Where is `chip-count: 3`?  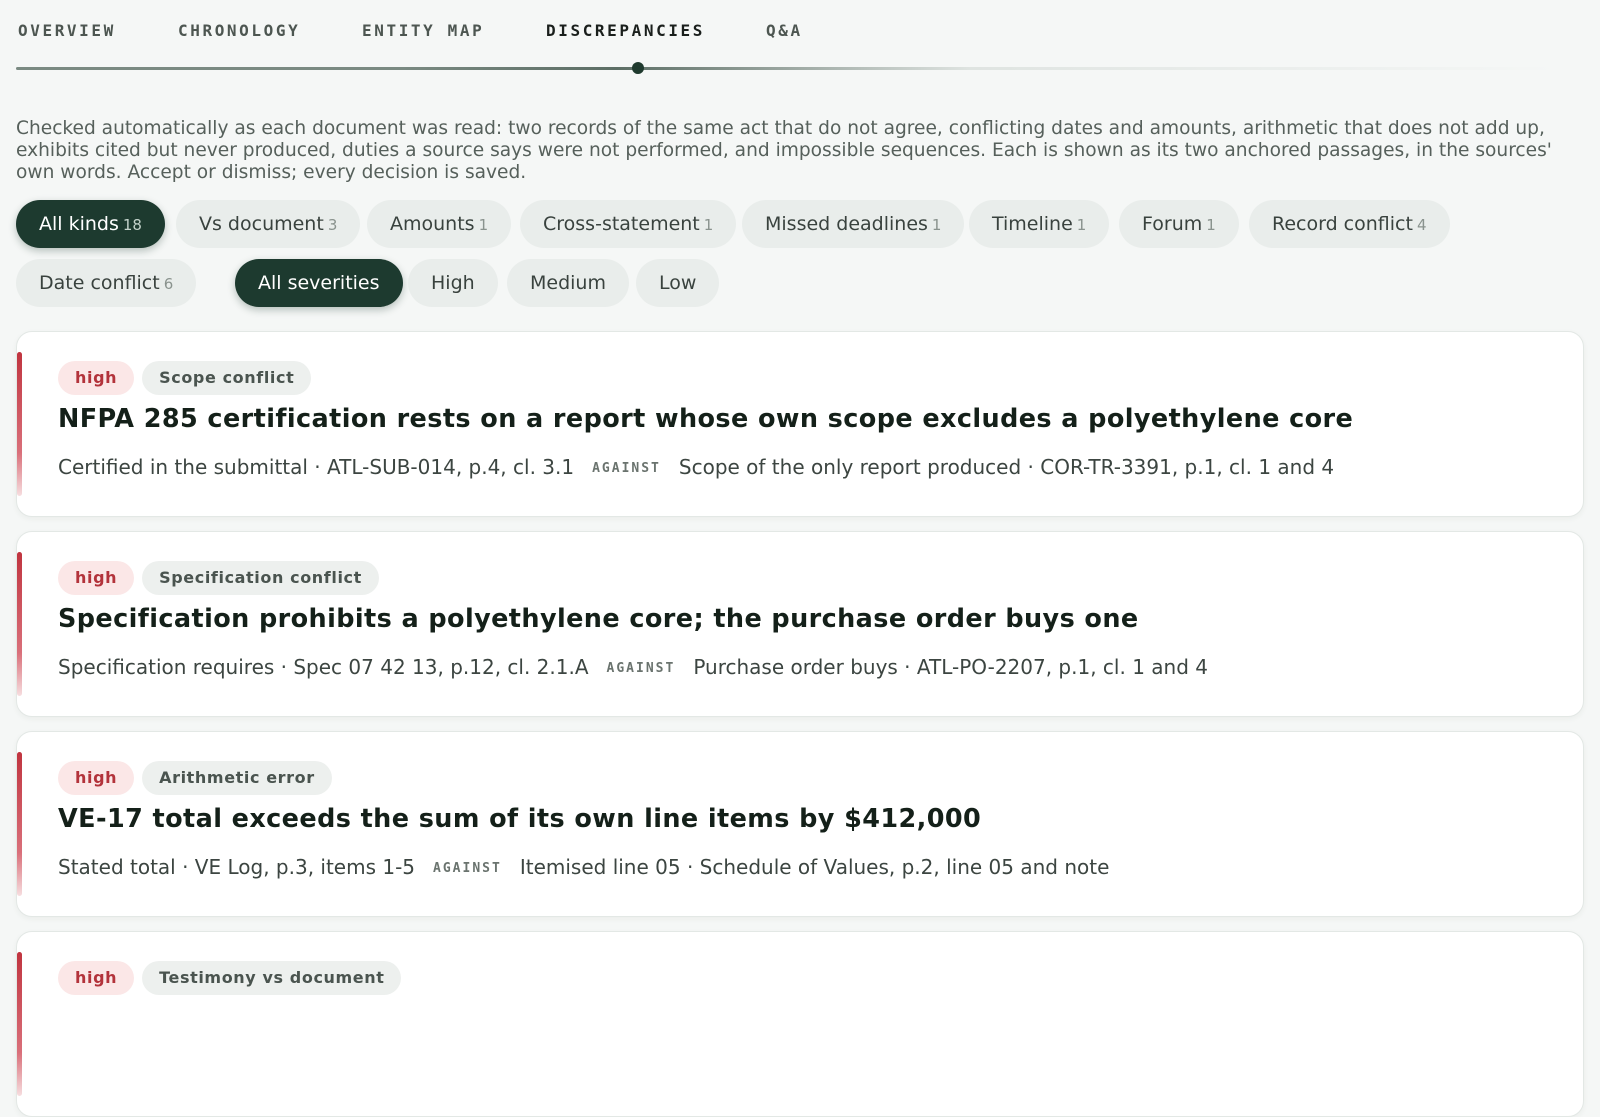
chip-count: 3 is located at coordinates (332, 225).